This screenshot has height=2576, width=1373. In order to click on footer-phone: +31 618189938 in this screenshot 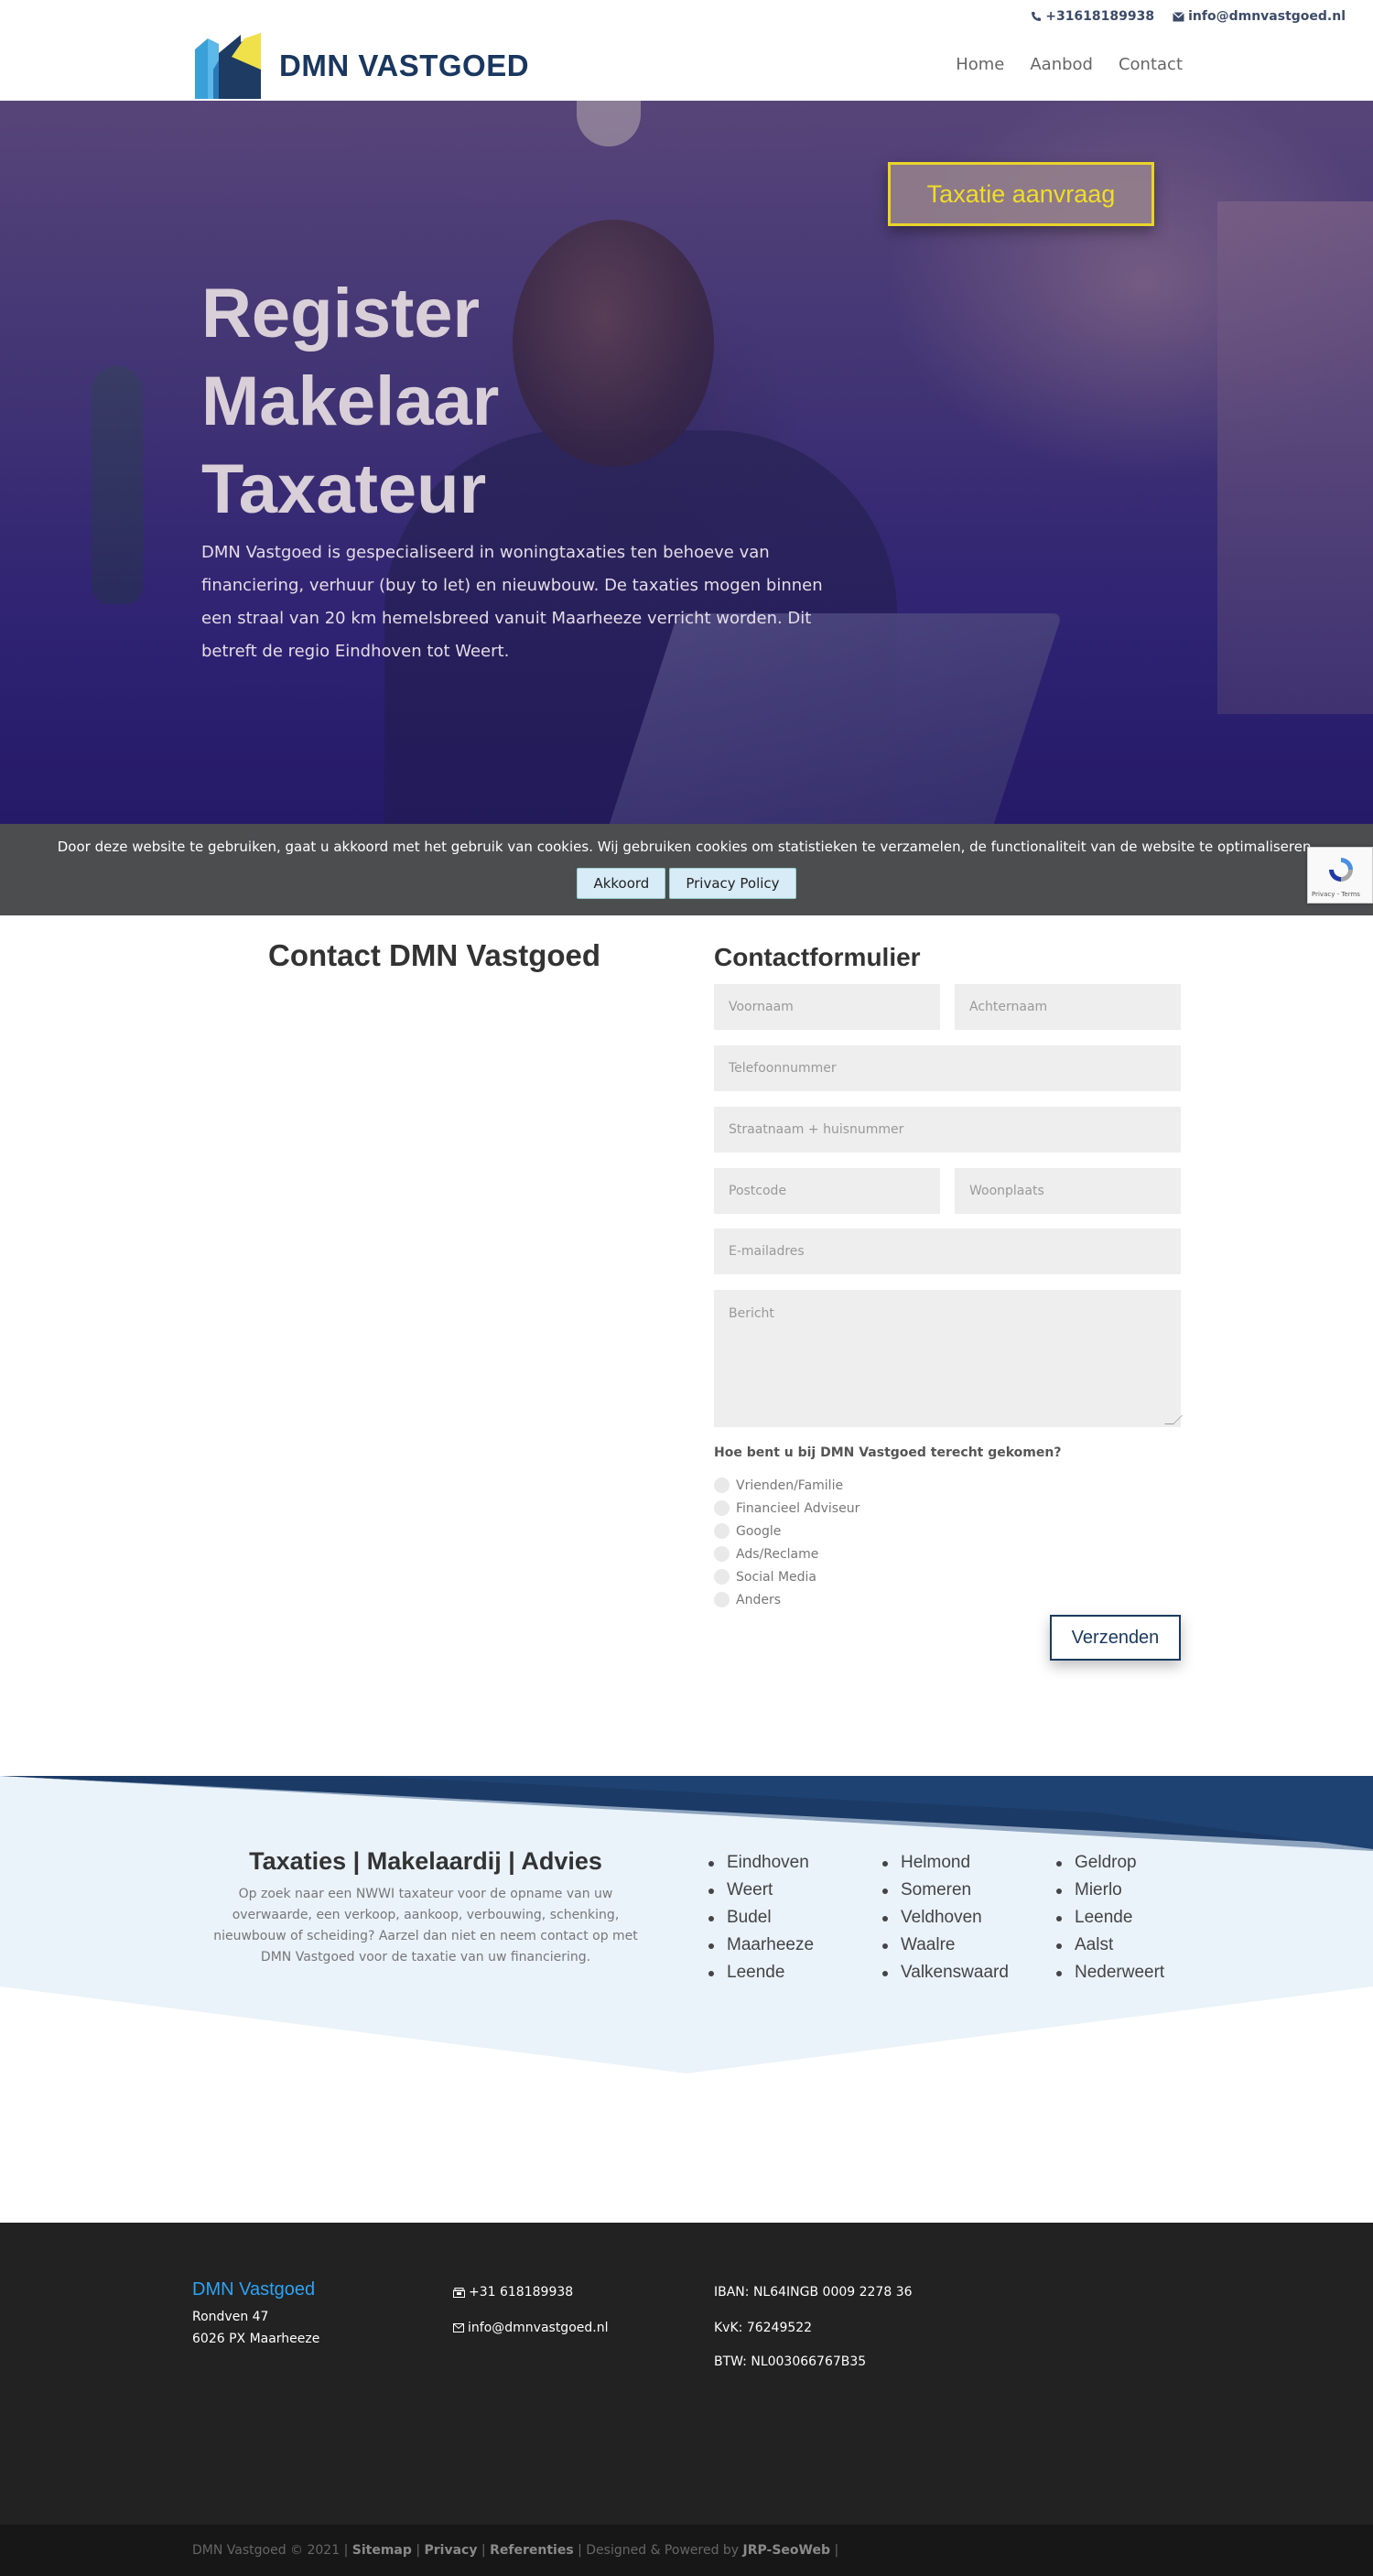, I will do `click(513, 2293)`.